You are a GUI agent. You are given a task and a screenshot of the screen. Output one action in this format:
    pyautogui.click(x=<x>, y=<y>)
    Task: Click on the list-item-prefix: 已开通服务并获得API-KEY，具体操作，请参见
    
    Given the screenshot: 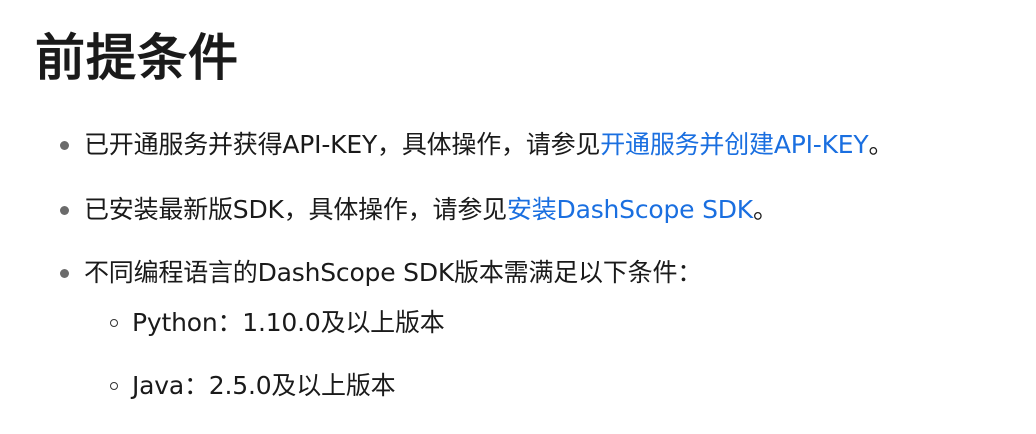 What is the action you would take?
    pyautogui.click(x=342, y=144)
    